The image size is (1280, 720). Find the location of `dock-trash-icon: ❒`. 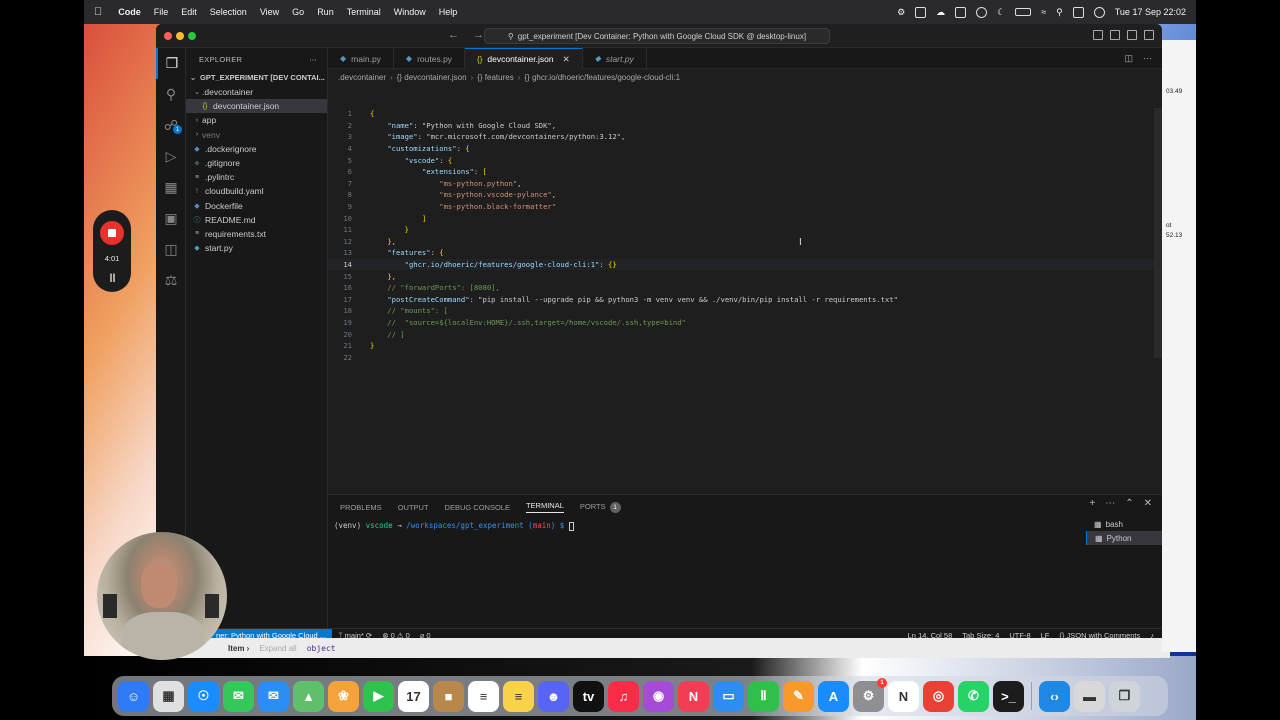

dock-trash-icon: ❒ is located at coordinates (1124, 696).